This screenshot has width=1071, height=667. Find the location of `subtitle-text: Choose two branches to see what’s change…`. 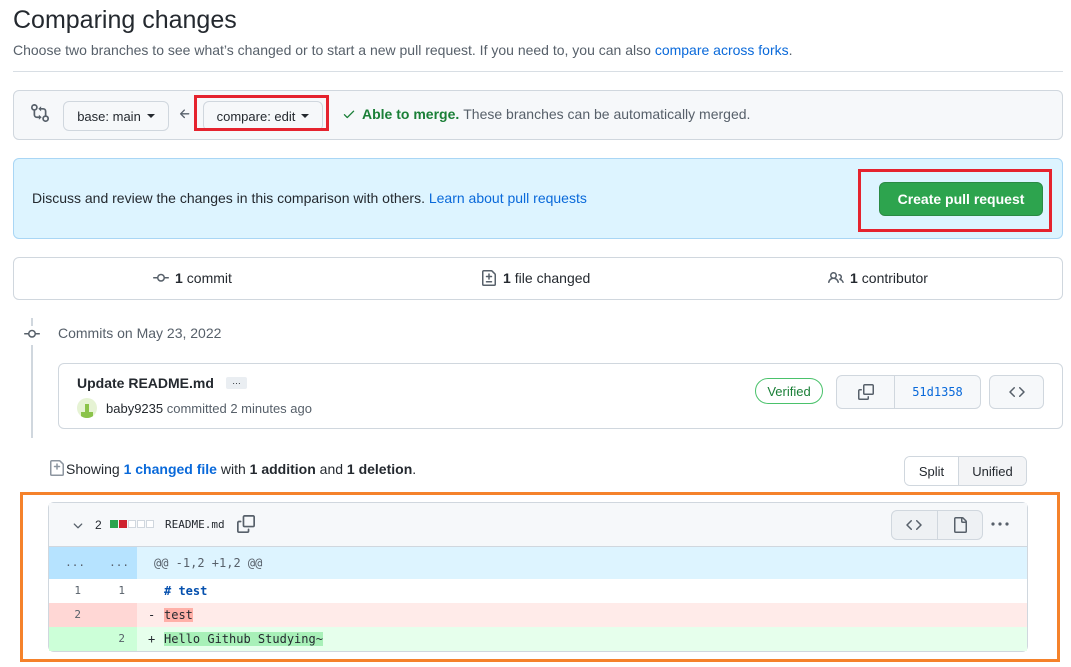

subtitle-text: Choose two branches to see what’s change… is located at coordinates (334, 50).